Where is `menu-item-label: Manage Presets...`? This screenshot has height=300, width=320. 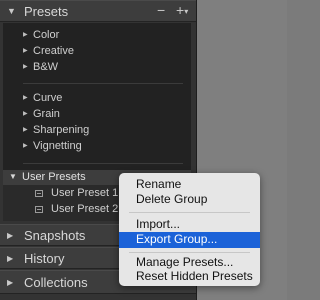
menu-item-label: Manage Presets... is located at coordinates (185, 262).